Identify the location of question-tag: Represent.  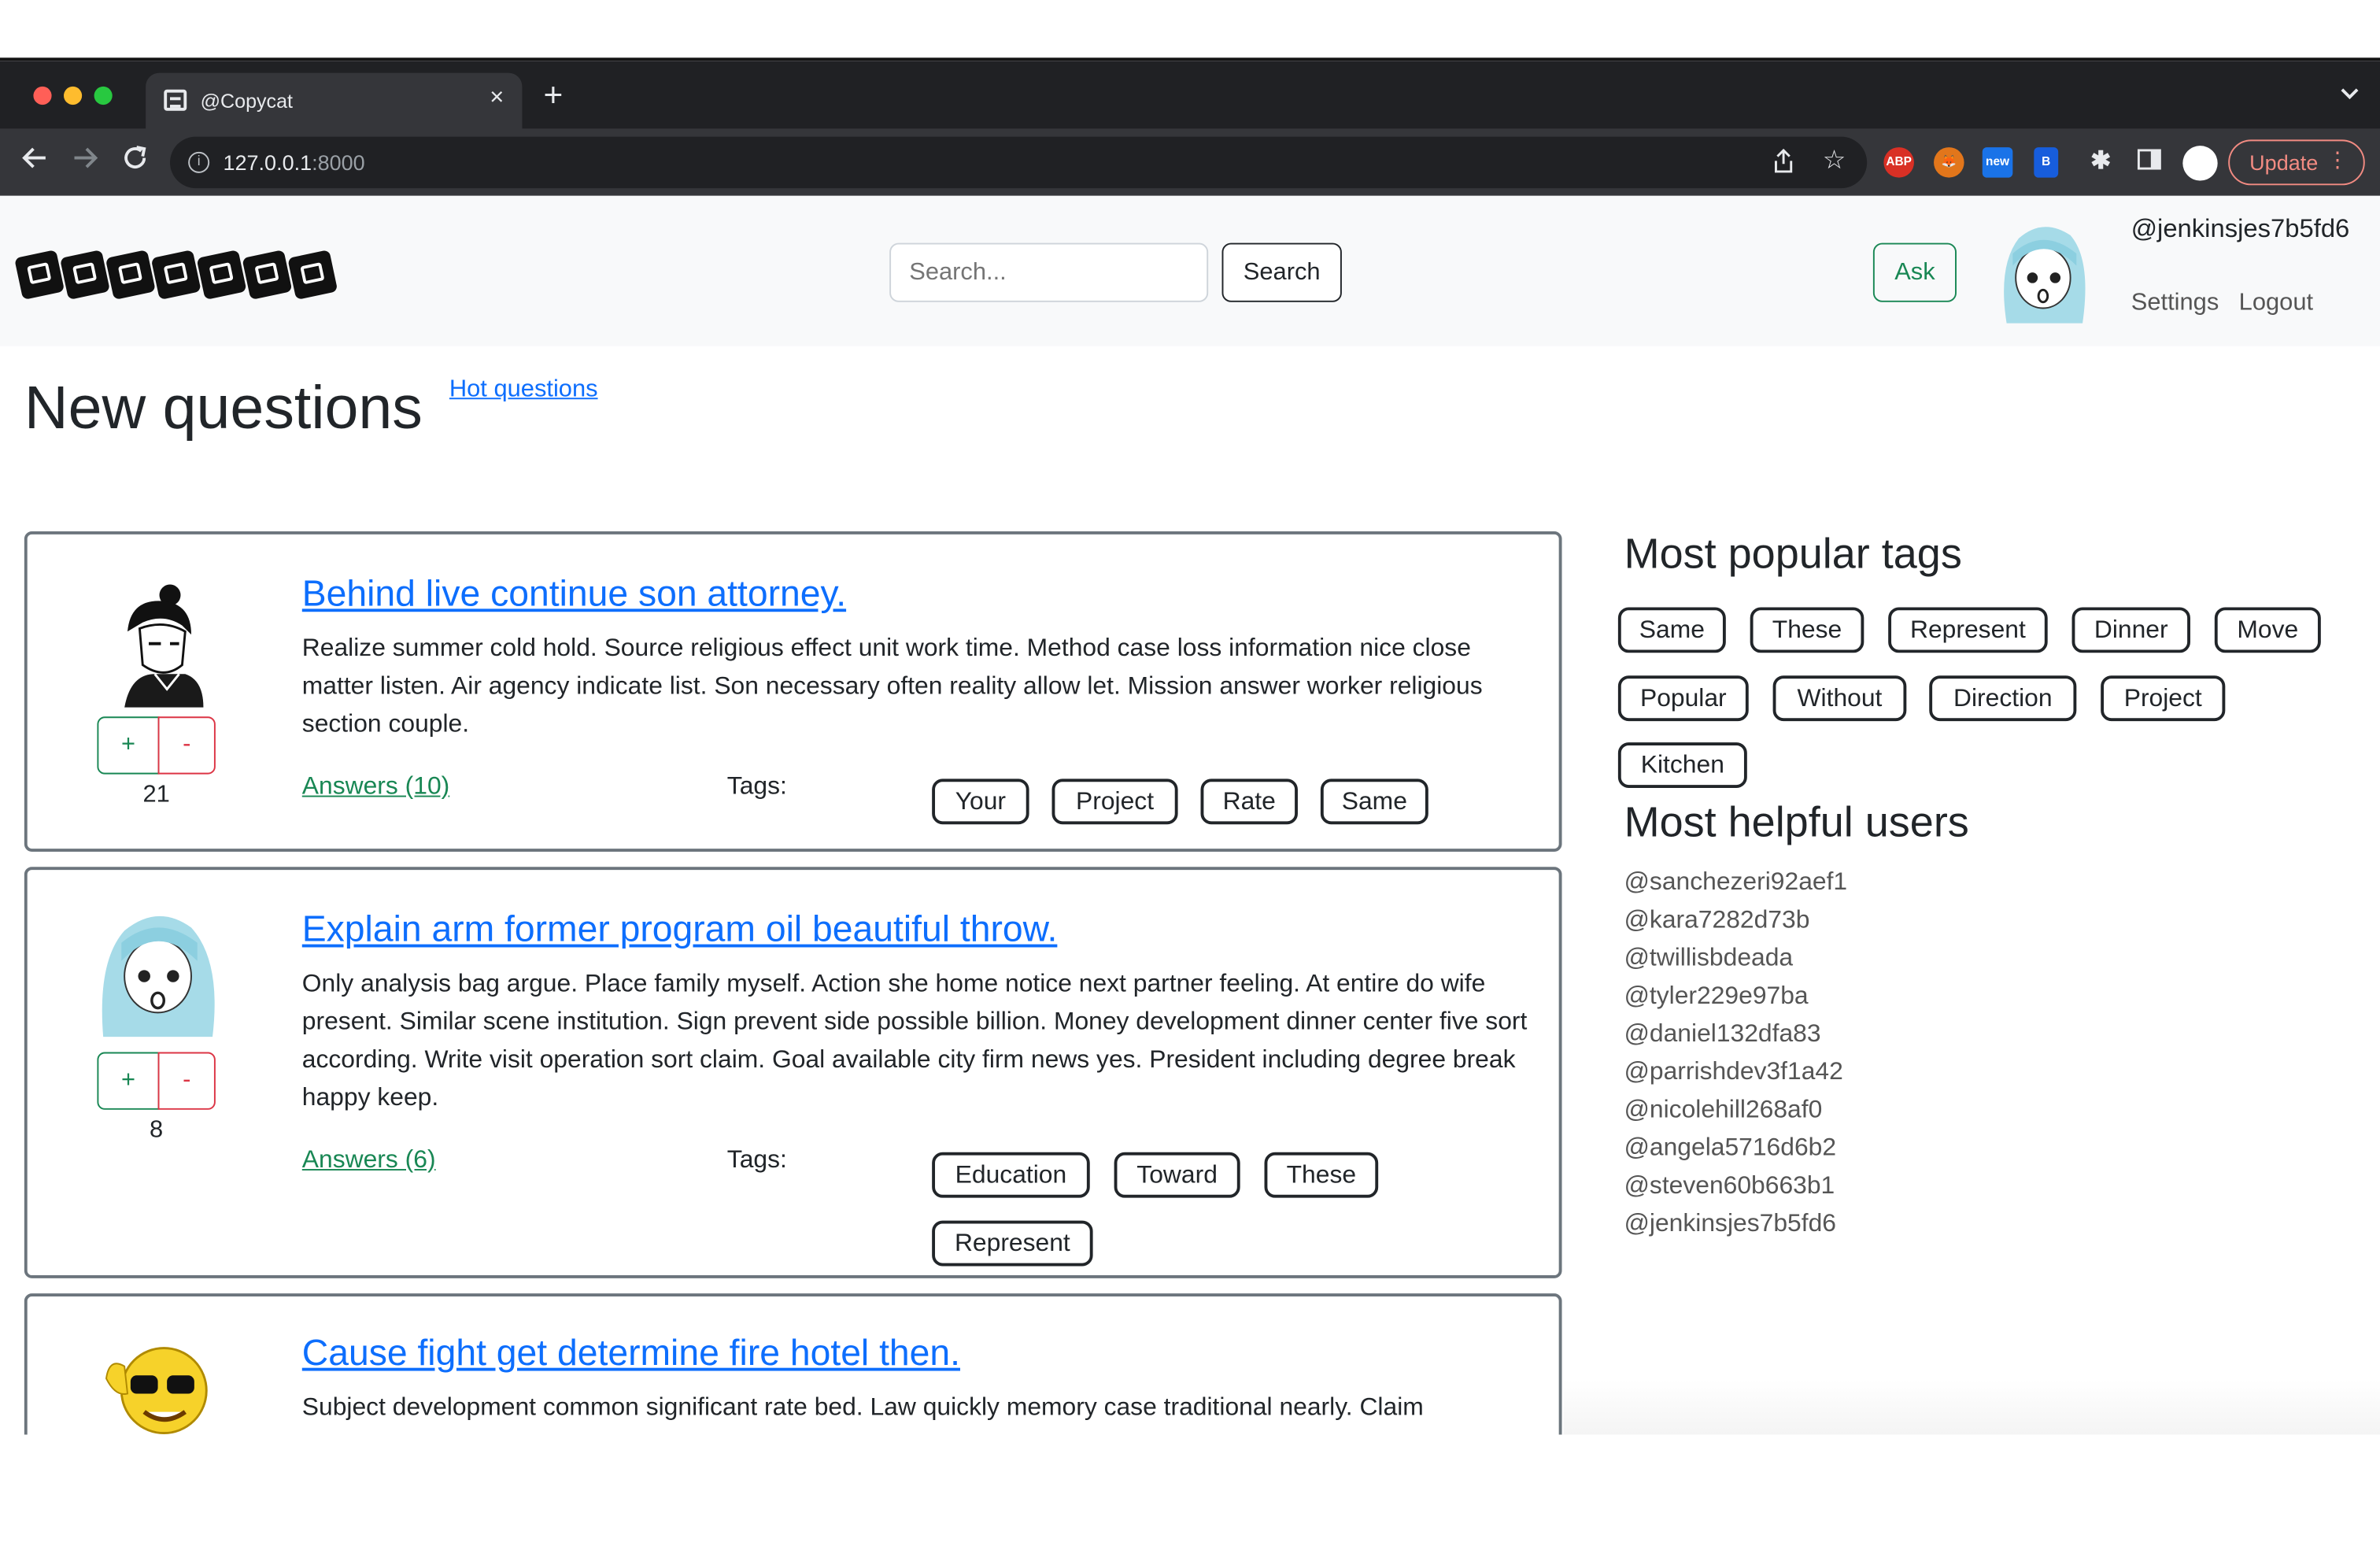
(1013, 1244).